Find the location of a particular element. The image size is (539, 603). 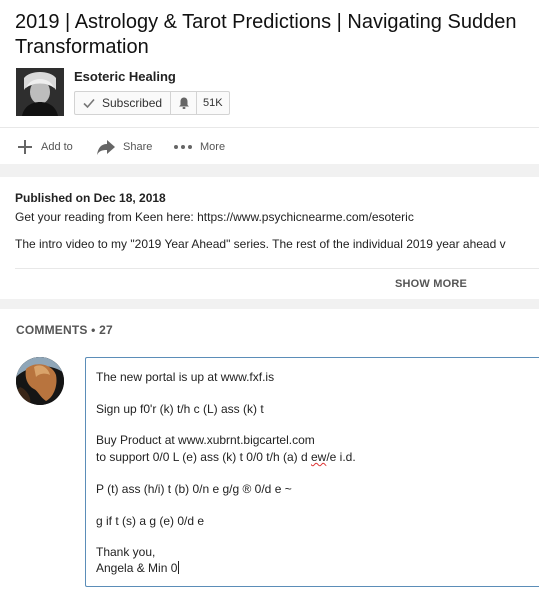

channel-avatar is located at coordinates (40, 92).